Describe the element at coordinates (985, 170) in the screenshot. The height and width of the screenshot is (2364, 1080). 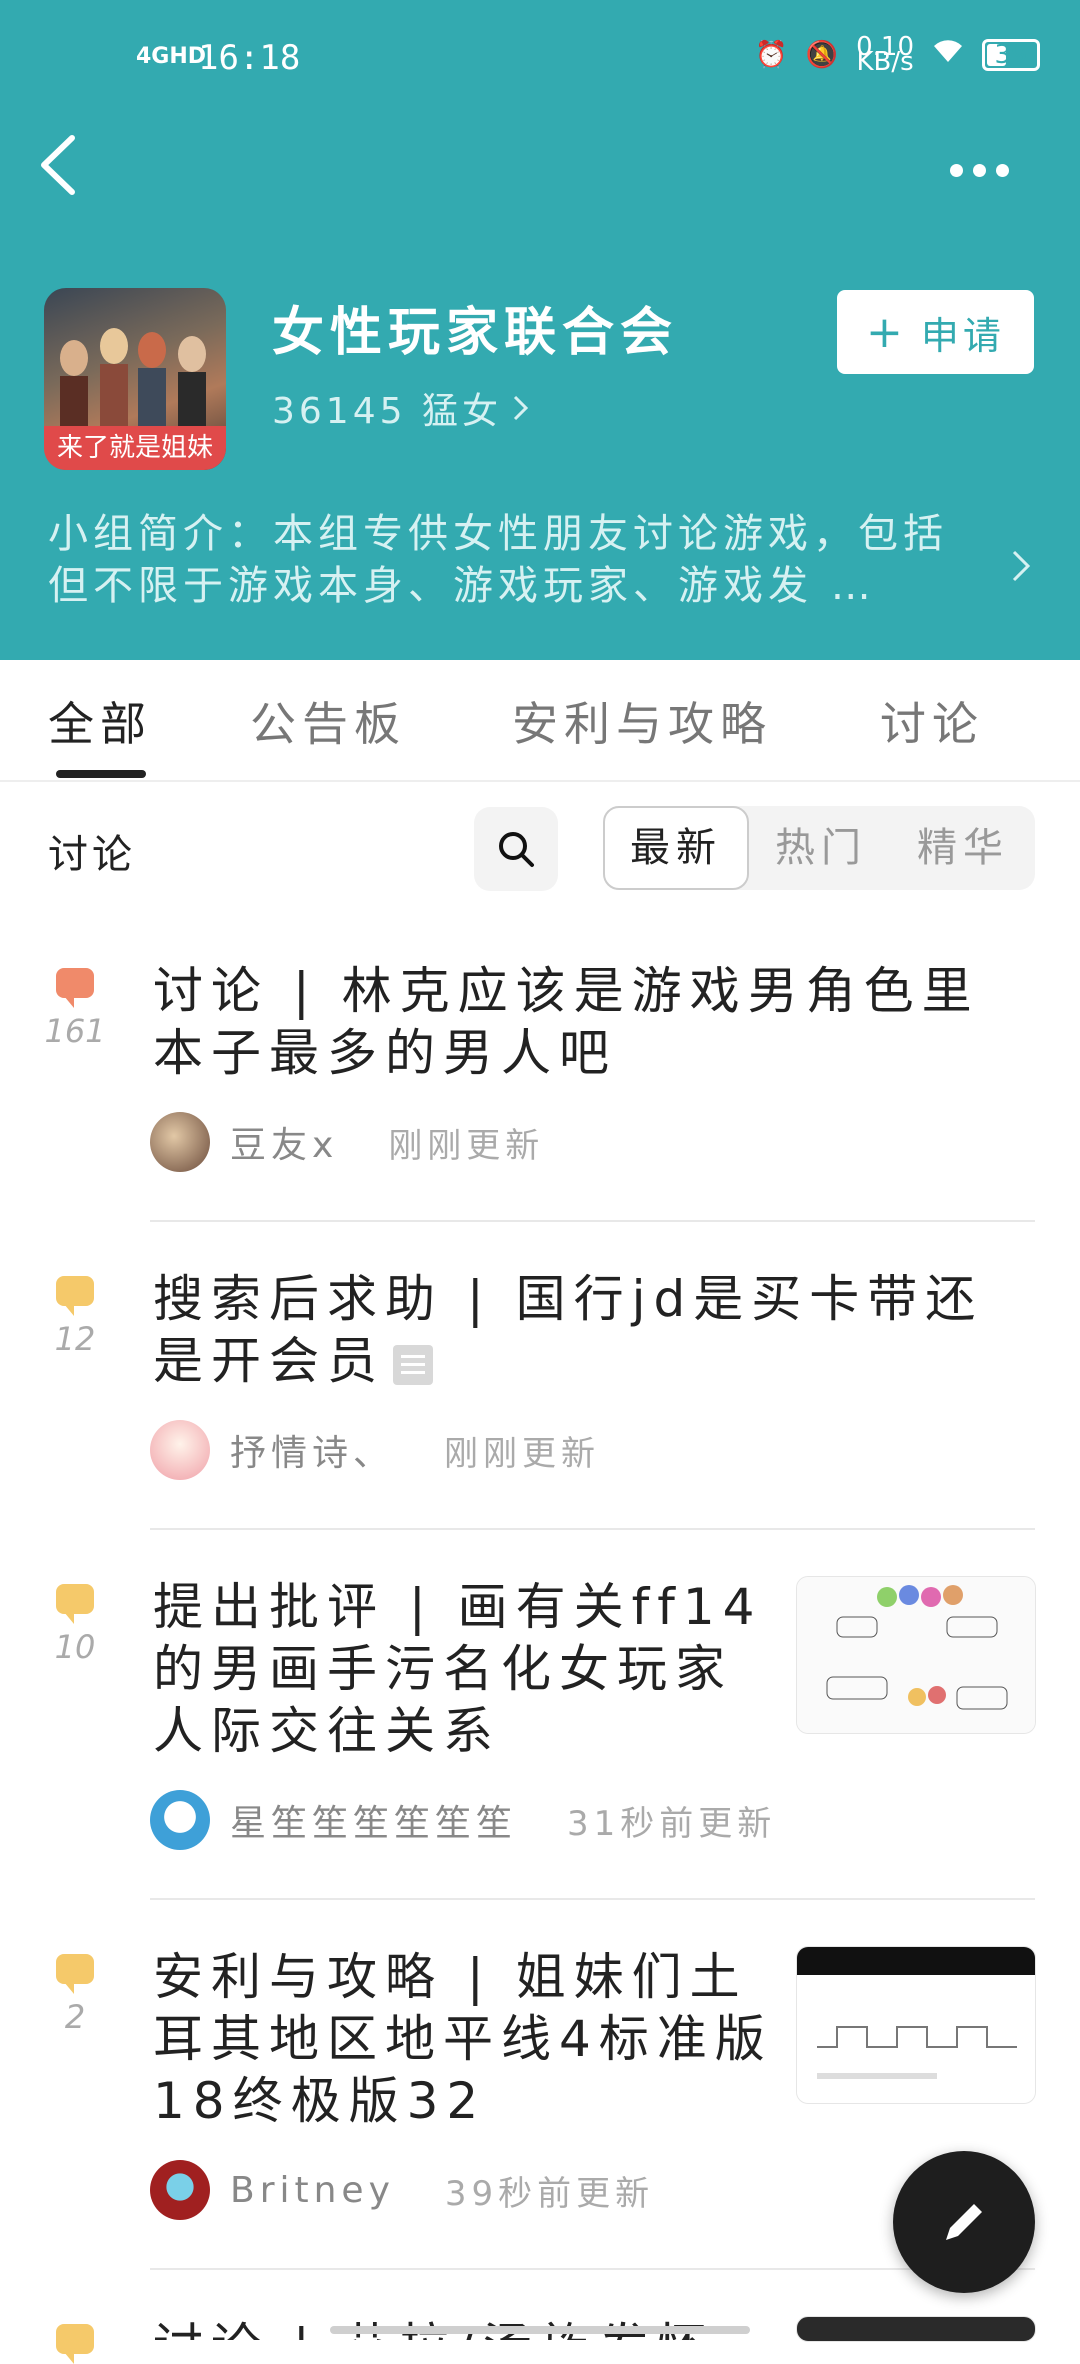
I see `more-options-button` at that location.